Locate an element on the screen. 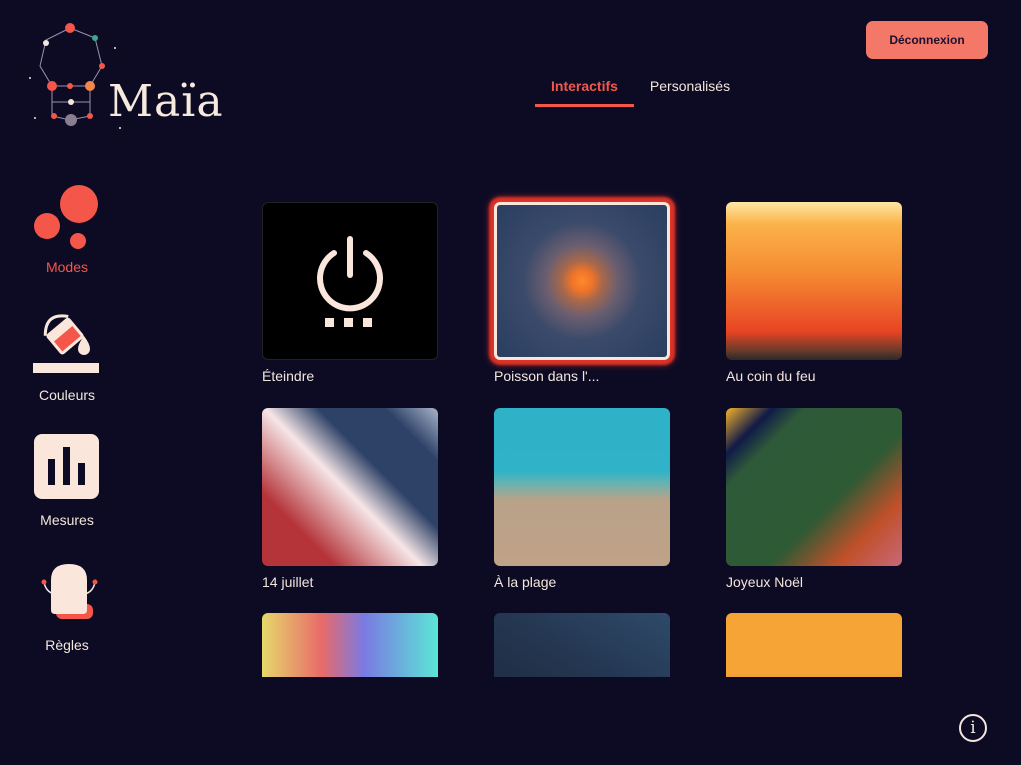 This screenshot has height=765, width=1021. sidebar-item-mesures: Mesures is located at coordinates (67, 480).